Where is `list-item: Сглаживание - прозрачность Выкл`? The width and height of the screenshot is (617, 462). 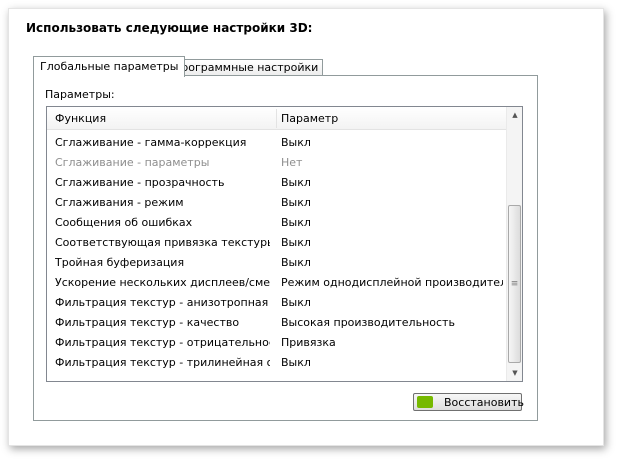
list-item: Сглаживание - прозрачность Выкл is located at coordinates (277, 183).